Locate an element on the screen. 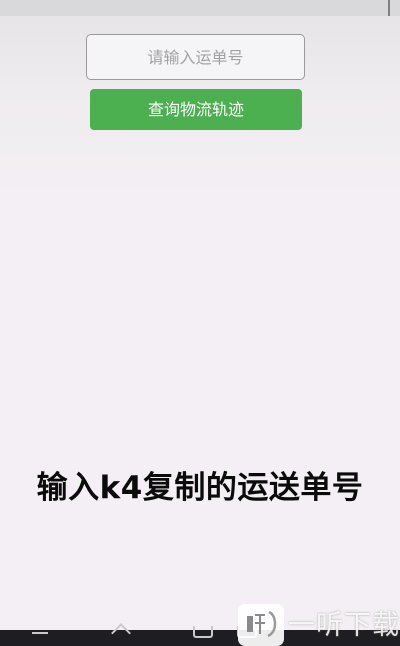  menu-icon is located at coordinates (40, 638).